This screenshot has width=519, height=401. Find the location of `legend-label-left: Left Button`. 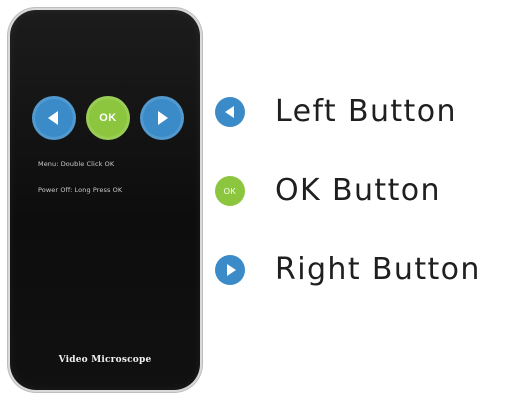

legend-label-left: Left Button is located at coordinates (366, 111).